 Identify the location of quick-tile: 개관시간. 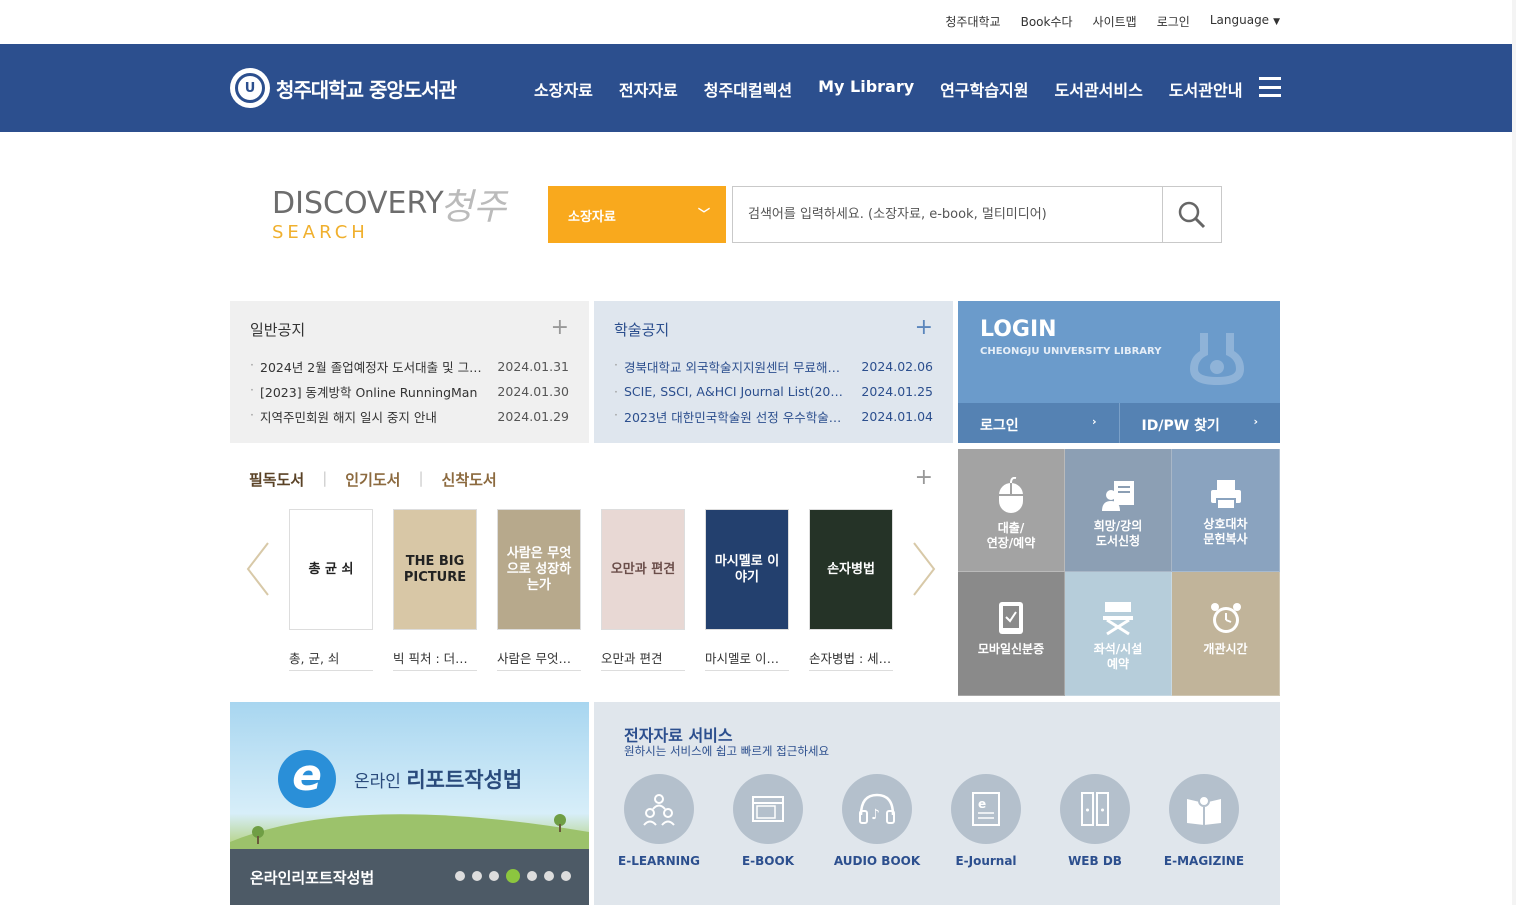
(1226, 634).